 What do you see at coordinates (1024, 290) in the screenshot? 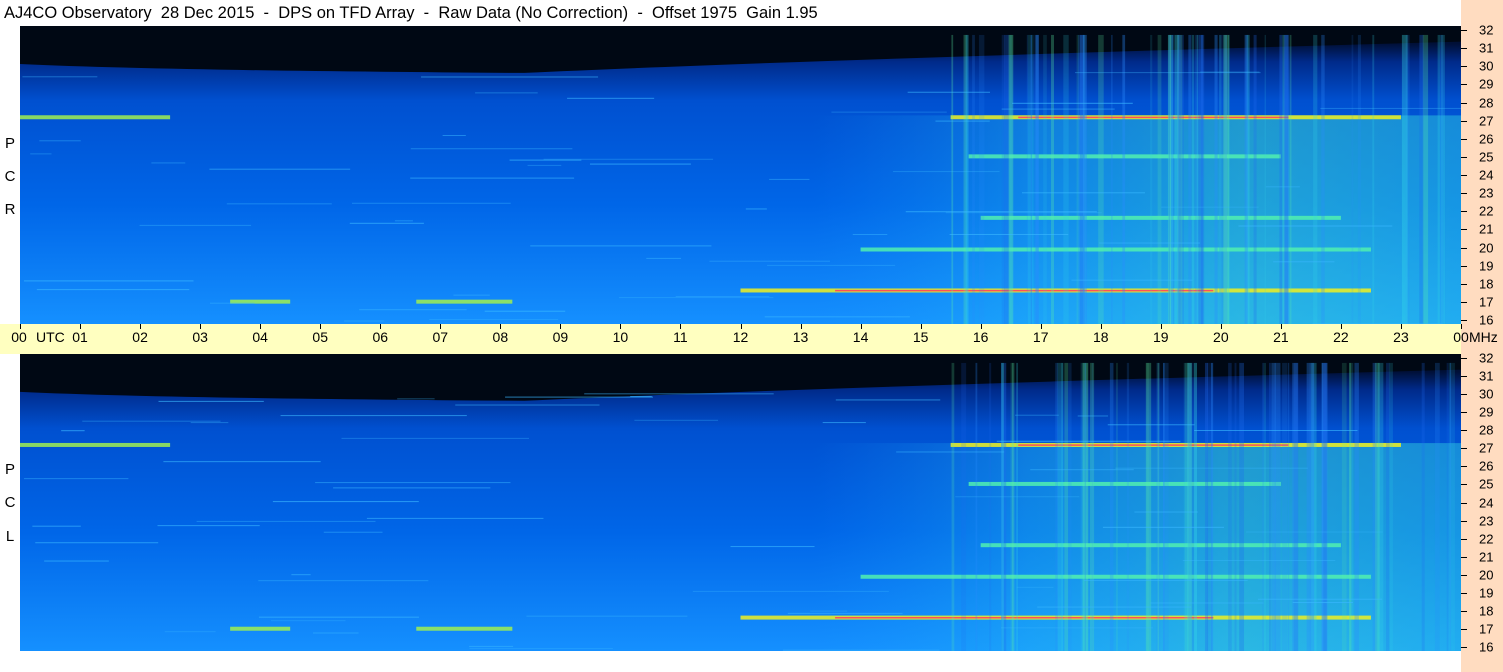
I see `interference-line-peak` at bounding box center [1024, 290].